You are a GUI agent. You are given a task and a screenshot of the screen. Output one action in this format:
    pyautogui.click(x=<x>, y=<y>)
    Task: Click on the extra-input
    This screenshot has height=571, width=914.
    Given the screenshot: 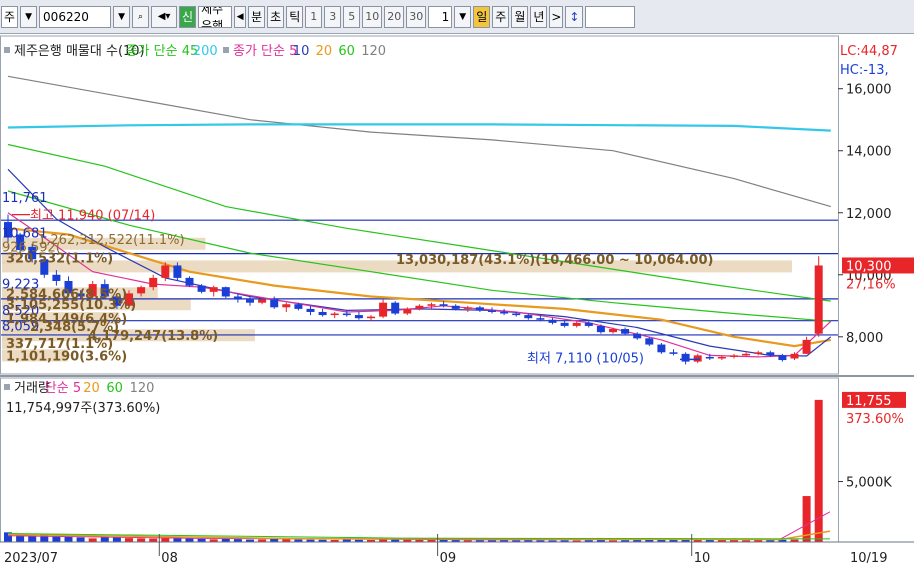 What is the action you would take?
    pyautogui.click(x=610, y=16)
    